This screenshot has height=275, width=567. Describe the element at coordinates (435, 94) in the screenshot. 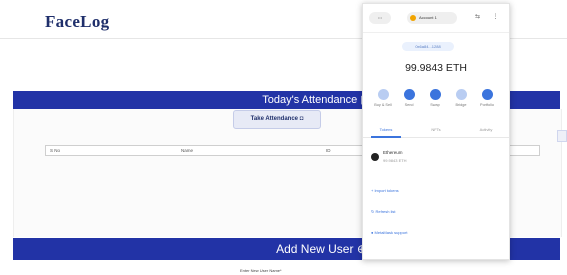

I see `swap-icon` at that location.